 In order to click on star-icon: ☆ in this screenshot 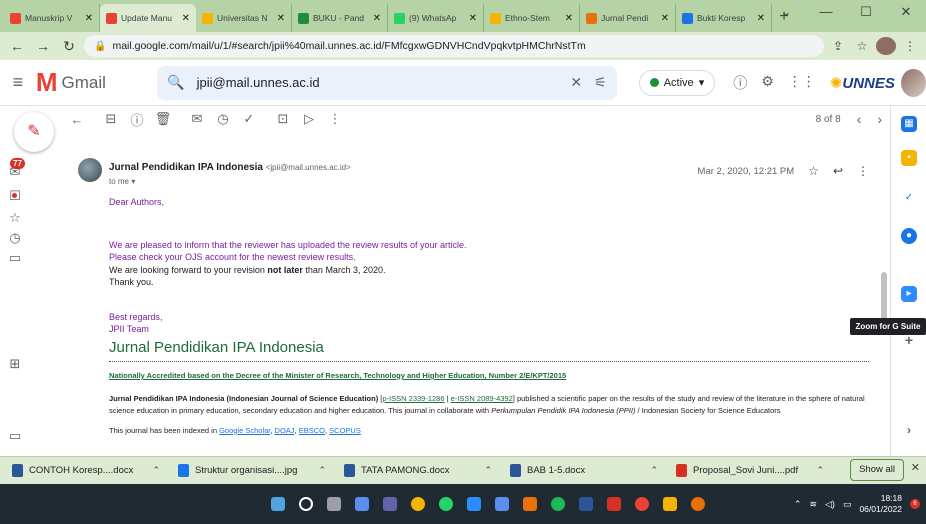, I will do `click(813, 171)`.